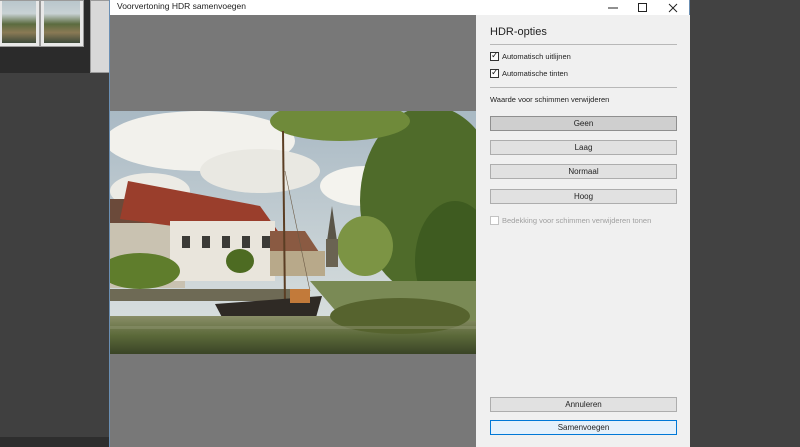 This screenshot has width=800, height=447. I want to click on maximize-button, so click(643, 7).